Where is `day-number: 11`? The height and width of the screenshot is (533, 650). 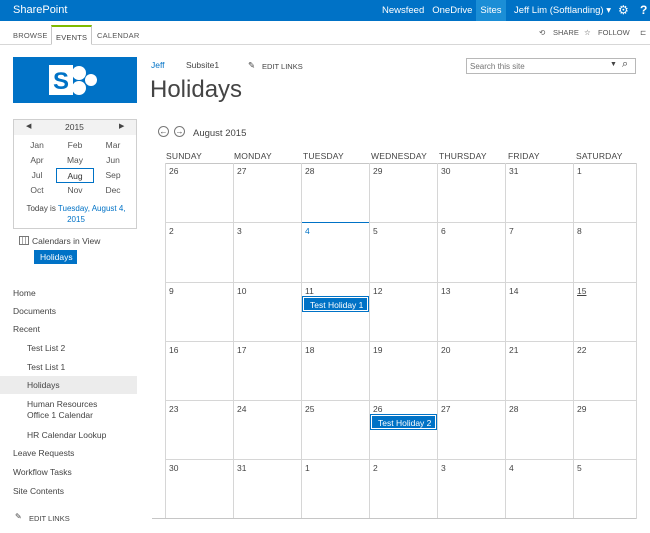 day-number: 11 is located at coordinates (309, 291).